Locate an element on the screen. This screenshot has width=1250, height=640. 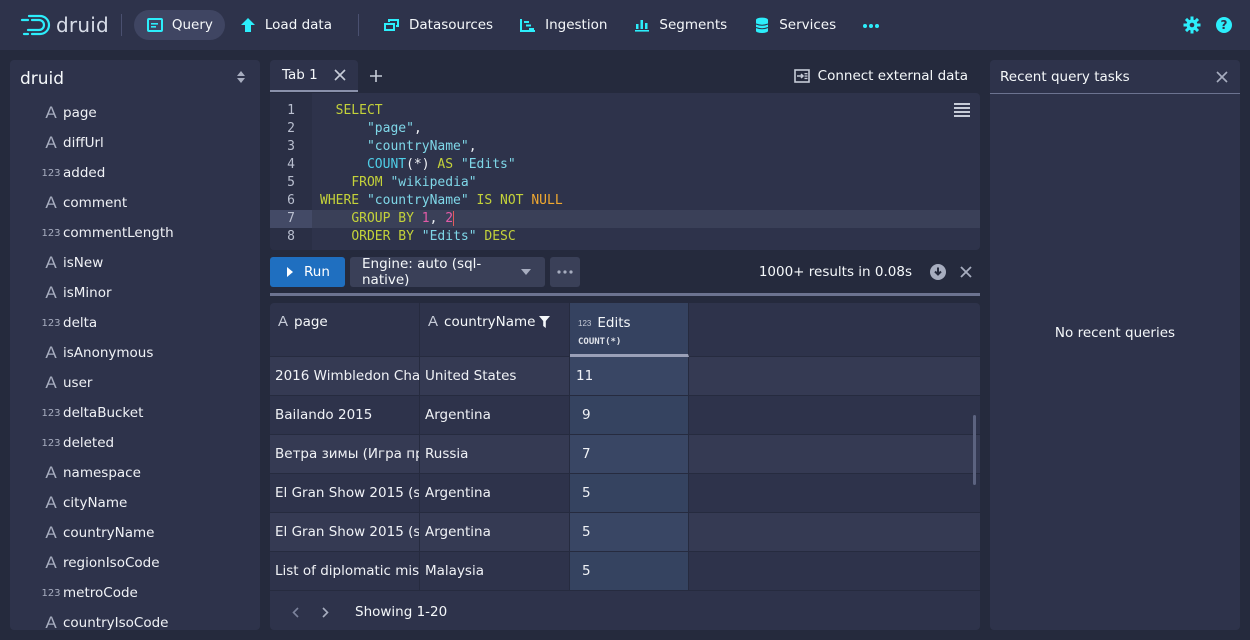
nav-segments: Segments is located at coordinates (680, 25).